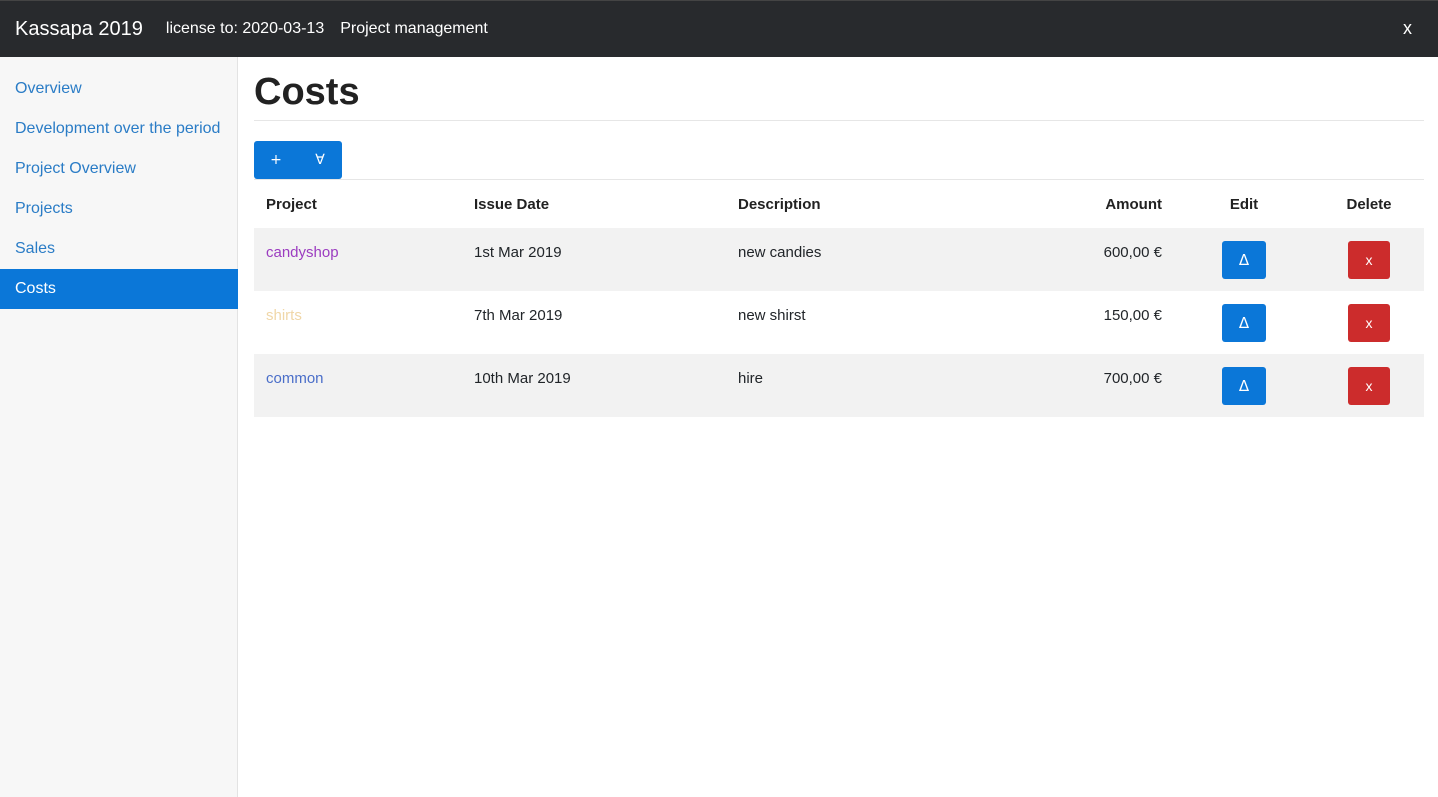 Image resolution: width=1438 pixels, height=797 pixels. What do you see at coordinates (839, 89) in the screenshot?
I see `page-title: Costs` at bounding box center [839, 89].